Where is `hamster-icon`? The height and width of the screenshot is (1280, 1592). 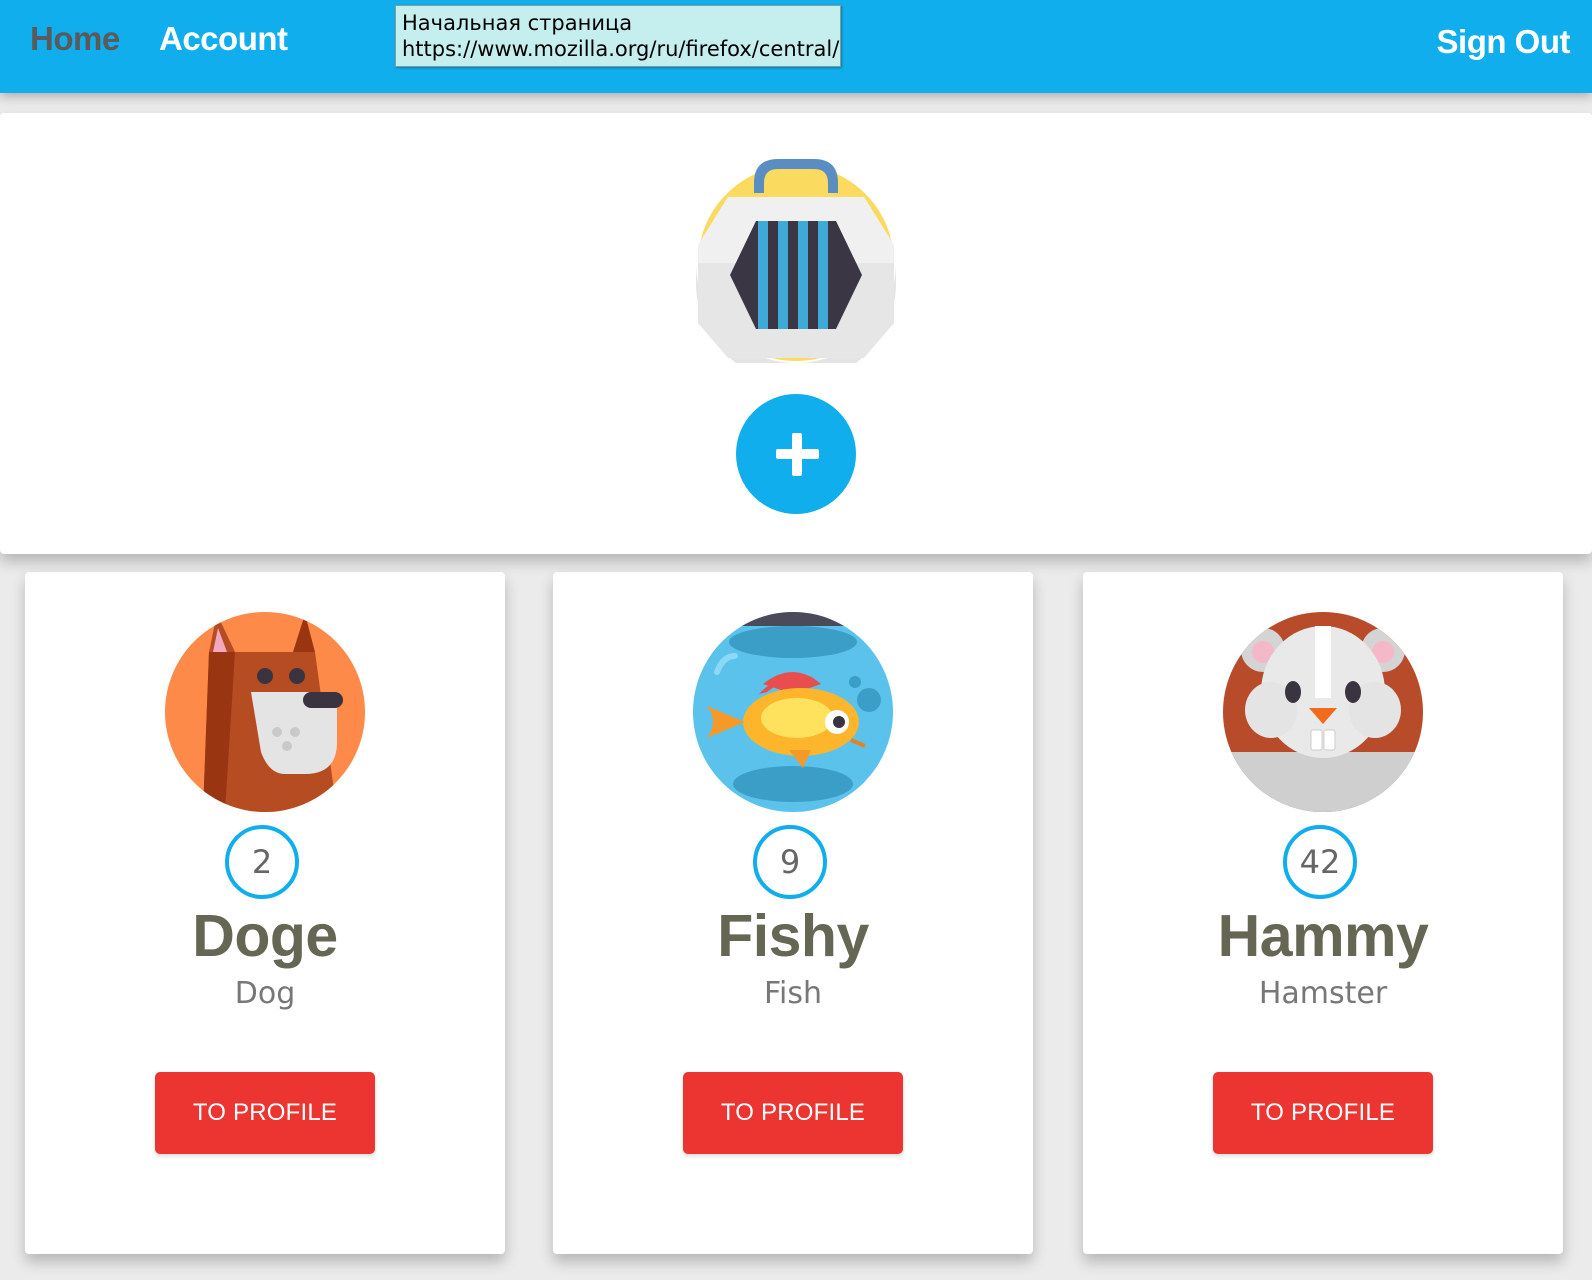 hamster-icon is located at coordinates (1323, 712).